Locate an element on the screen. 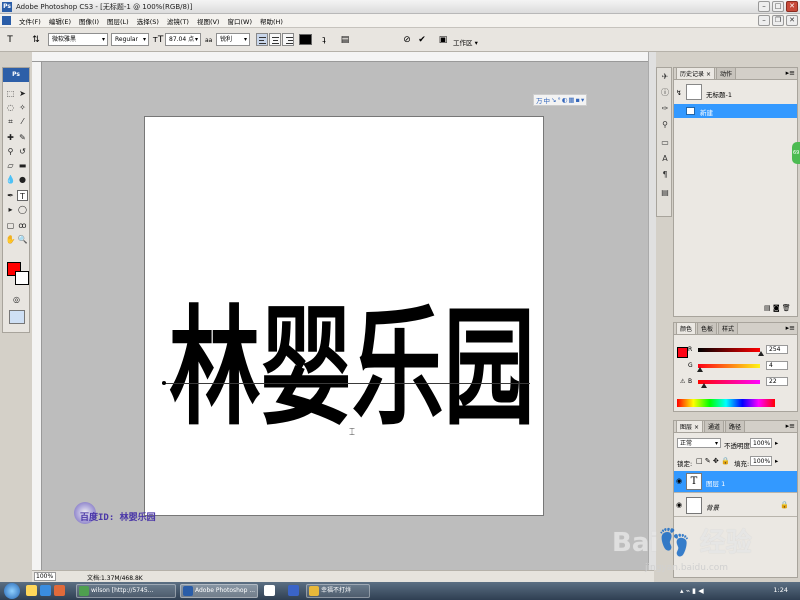 The width and height of the screenshot is (800, 600). ime-item: ↘ is located at coordinates (553, 100).